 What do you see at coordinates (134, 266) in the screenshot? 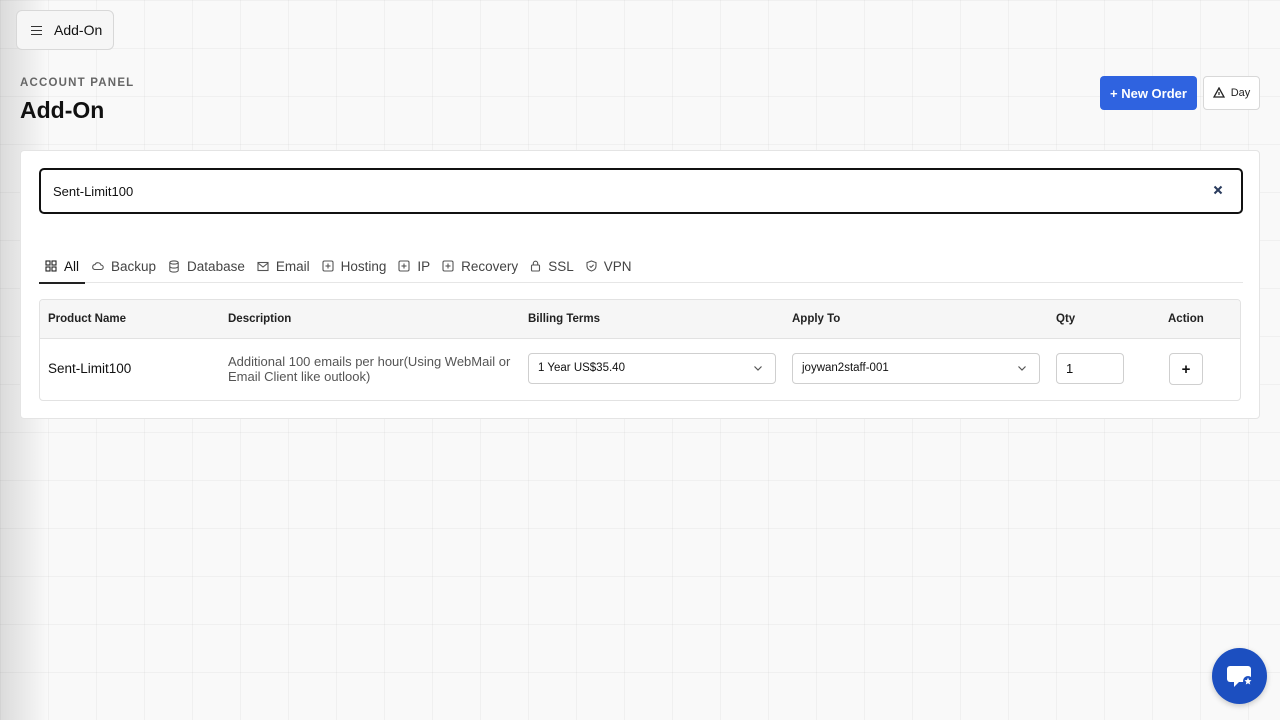
I see `tab-label: Backup` at bounding box center [134, 266].